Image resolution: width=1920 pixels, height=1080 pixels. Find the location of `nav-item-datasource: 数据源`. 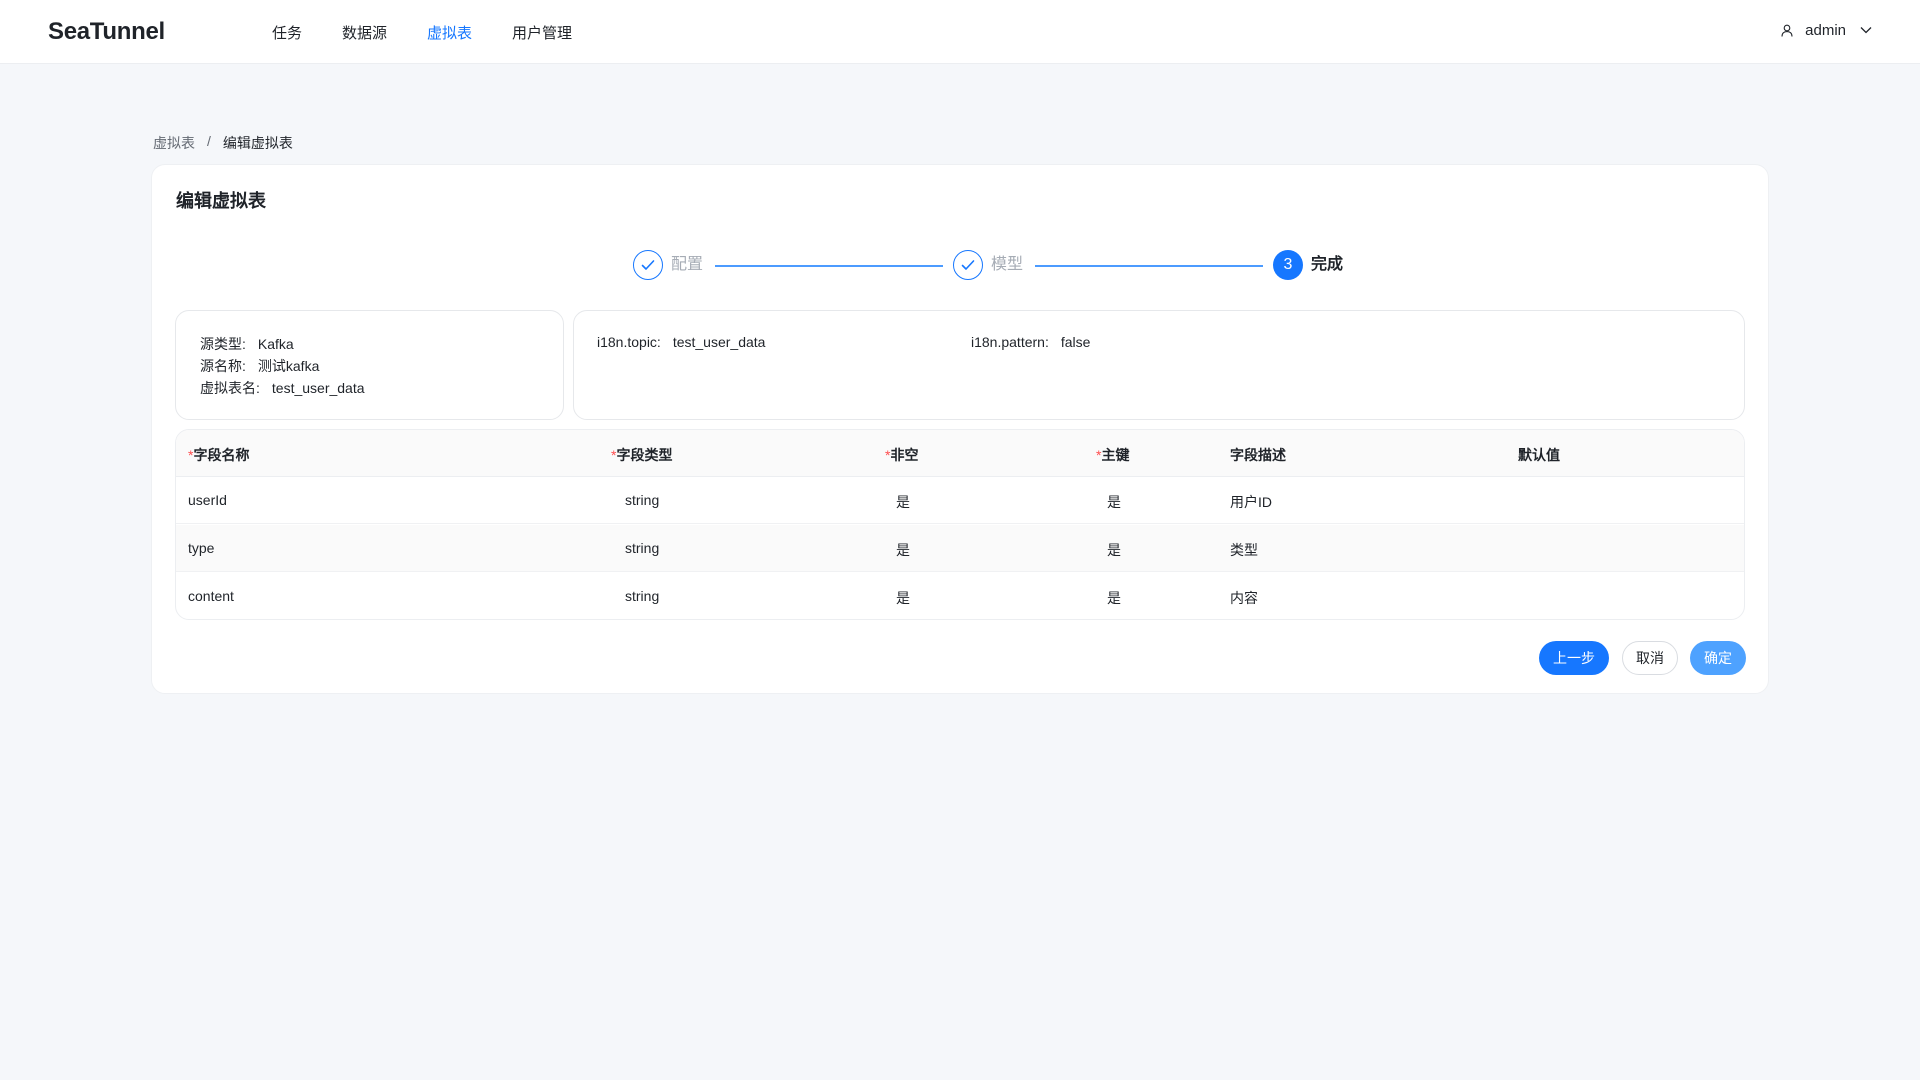

nav-item-datasource: 数据源 is located at coordinates (364, 32).